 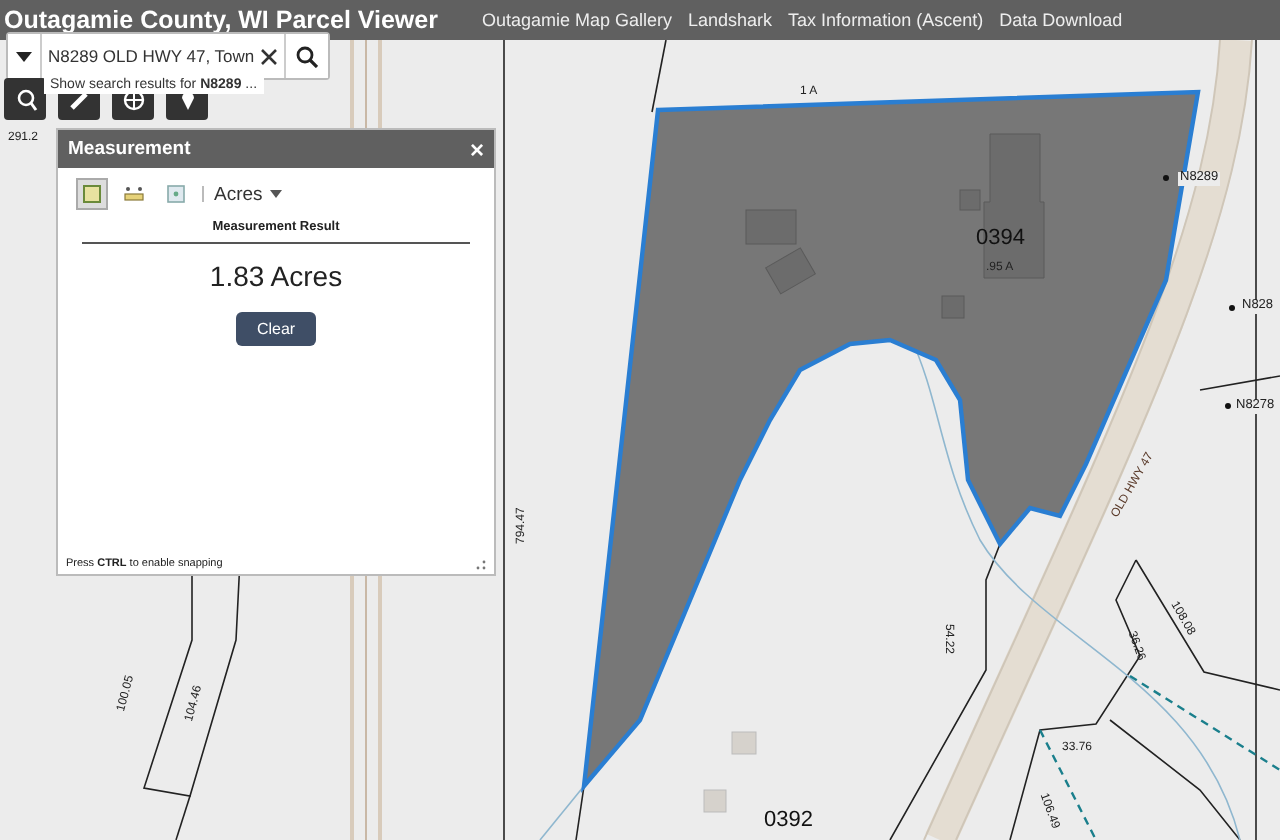 What do you see at coordinates (788, 821) in the screenshot?
I see `parcel-number-label: 0392` at bounding box center [788, 821].